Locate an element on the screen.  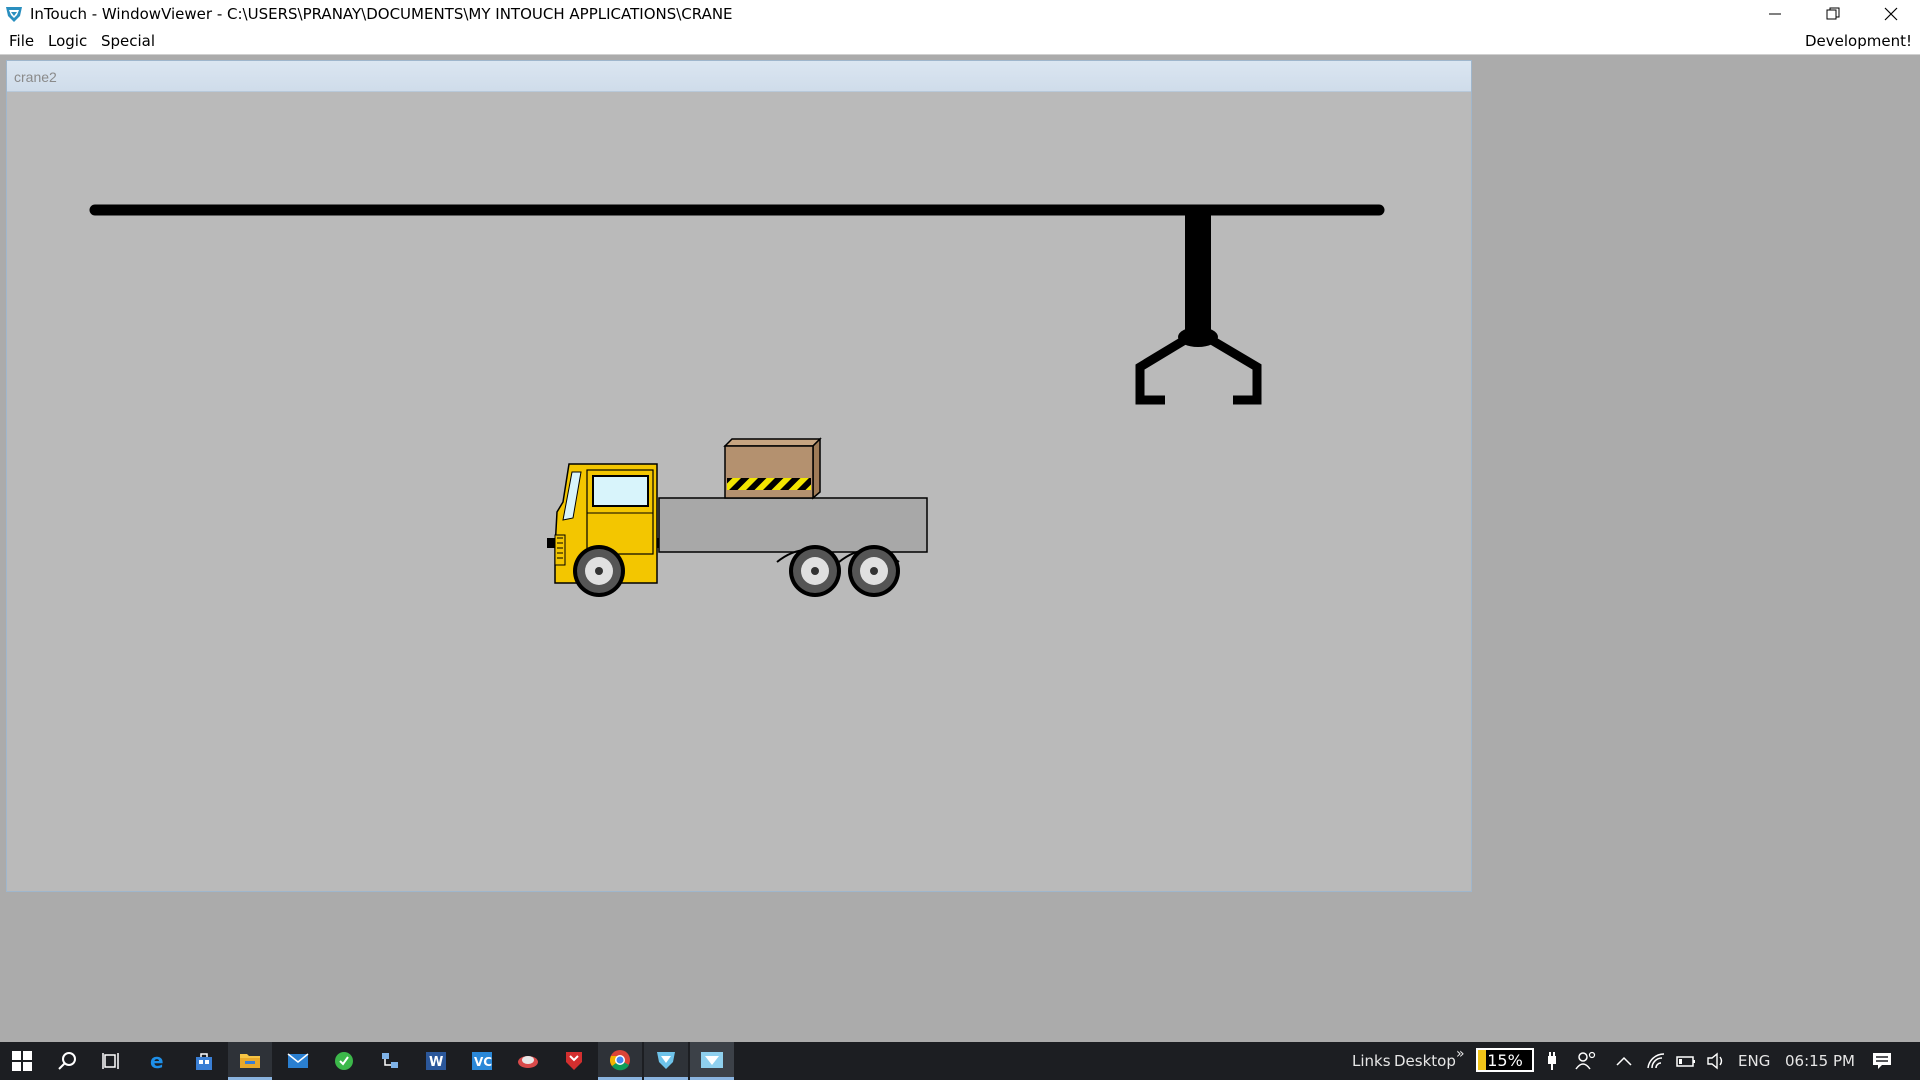
battery-percent: 15% is located at coordinates (1505, 1060).